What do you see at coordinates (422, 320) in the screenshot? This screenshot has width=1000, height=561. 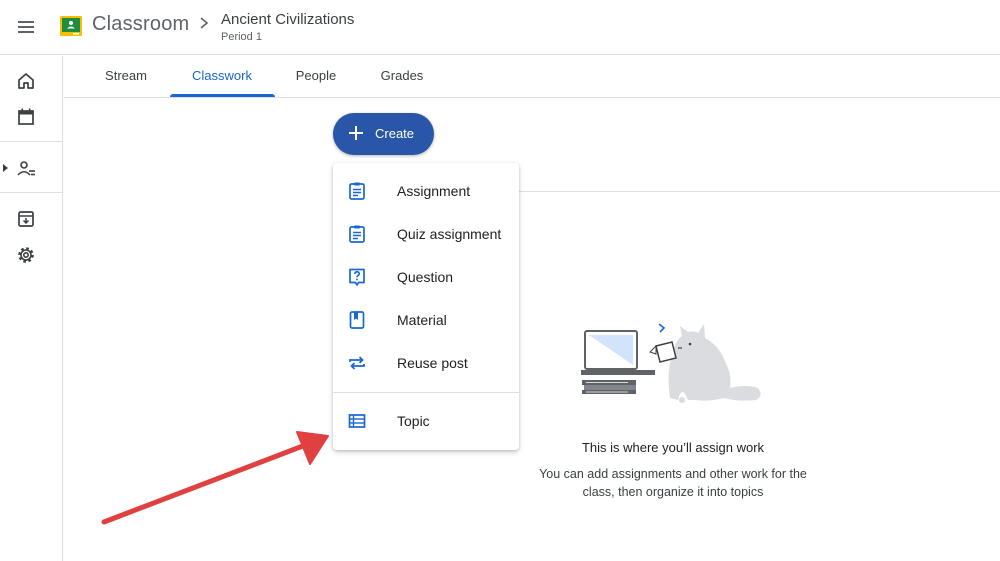 I see `menu-item-label: Material` at bounding box center [422, 320].